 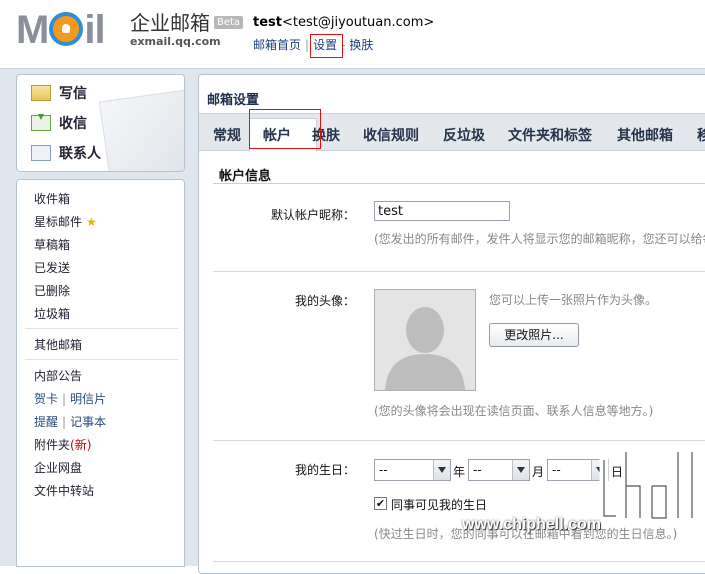 What do you see at coordinates (324, 470) in the screenshot?
I see `birthday-label: 我的生日：` at bounding box center [324, 470].